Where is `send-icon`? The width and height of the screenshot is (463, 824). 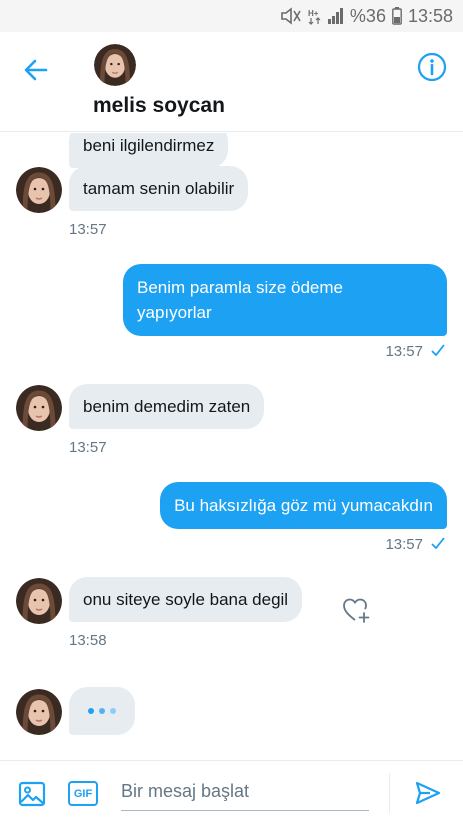
send-icon is located at coordinates (428, 793).